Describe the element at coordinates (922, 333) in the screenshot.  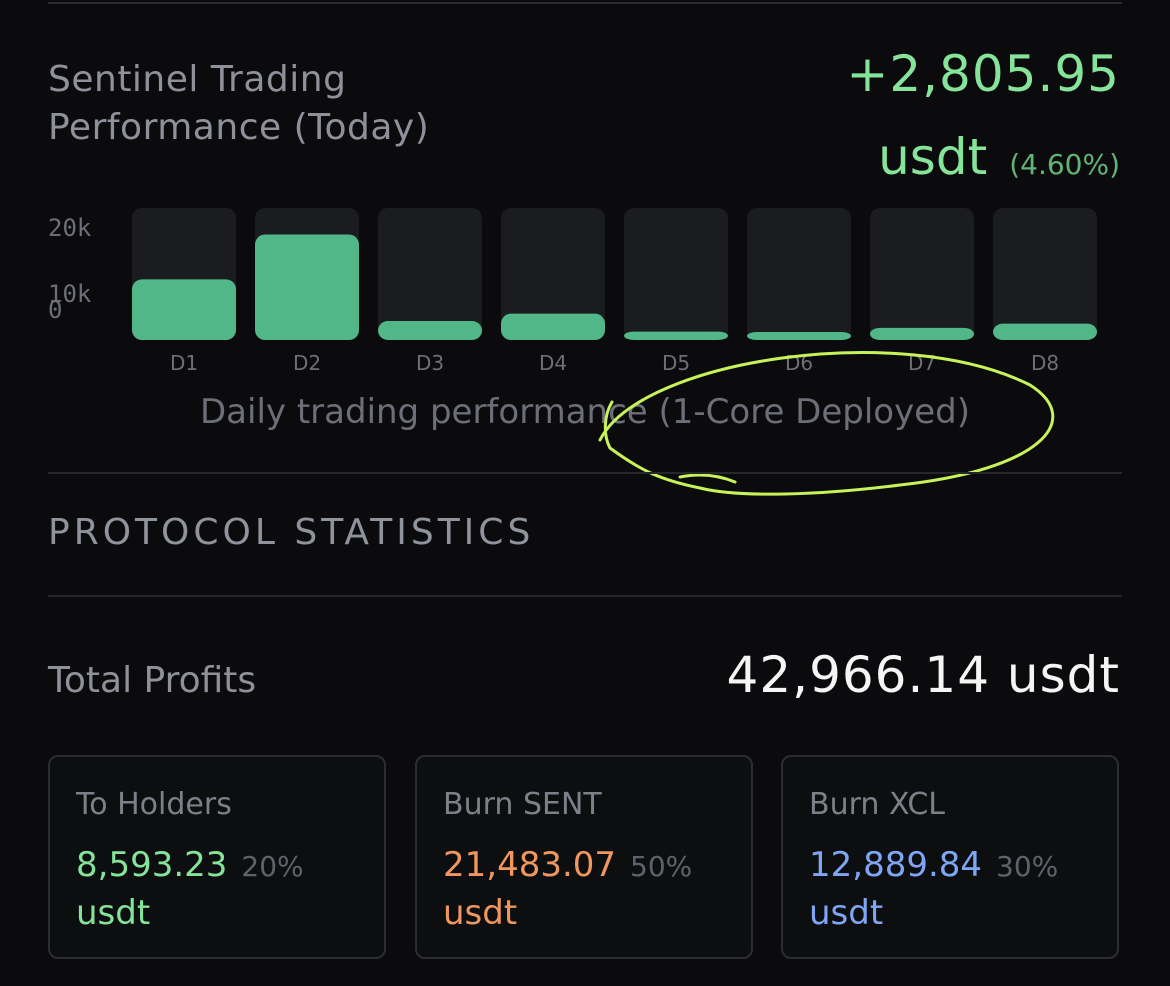
I see `bar-d7` at that location.